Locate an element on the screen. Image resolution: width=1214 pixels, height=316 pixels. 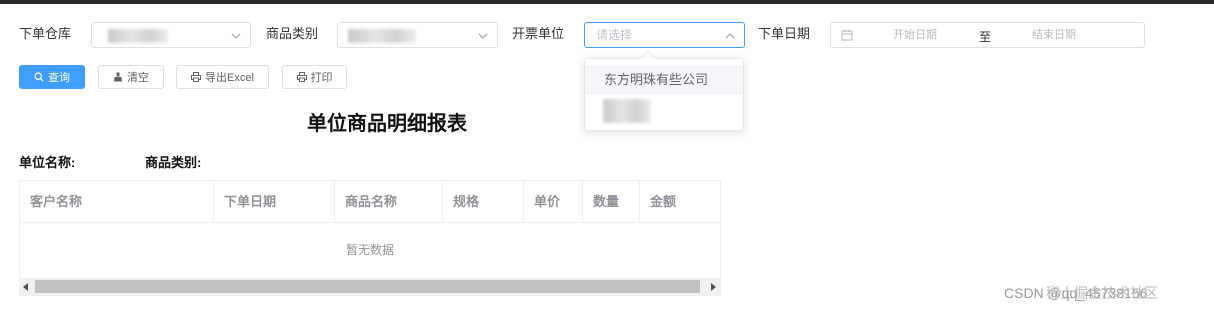
warehouse-label: 下单仓库 is located at coordinates (45, 33).